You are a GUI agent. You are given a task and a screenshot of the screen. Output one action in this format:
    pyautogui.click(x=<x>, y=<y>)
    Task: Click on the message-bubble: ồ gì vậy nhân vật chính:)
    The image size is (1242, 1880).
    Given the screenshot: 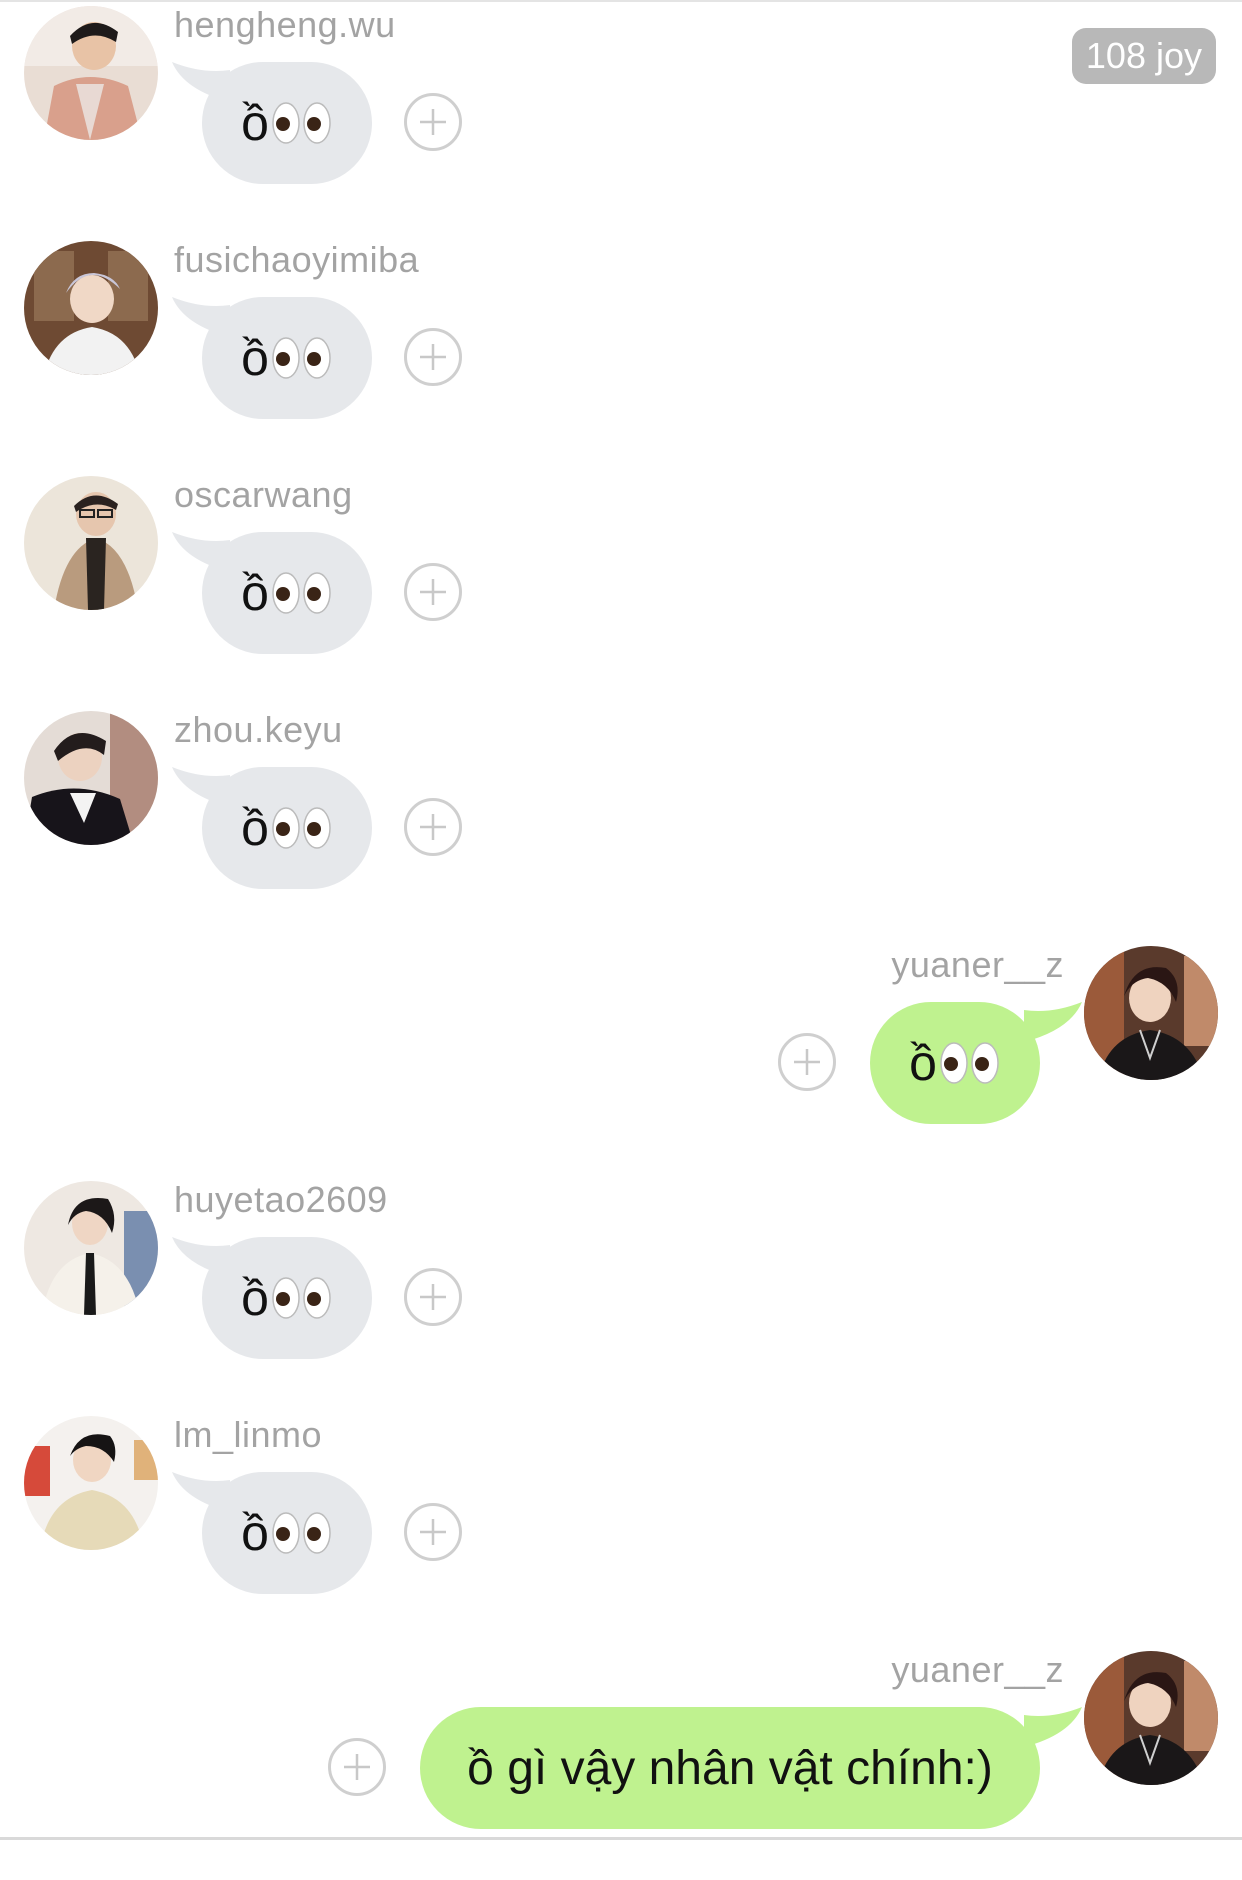 What is the action you would take?
    pyautogui.click(x=730, y=1768)
    